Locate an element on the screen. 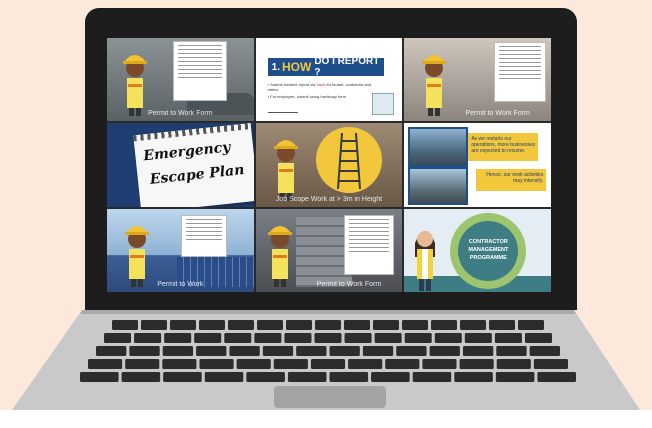 Image resolution: width=652 pixels, height=428 pixels. permit-form-document is located at coordinates (204, 235).